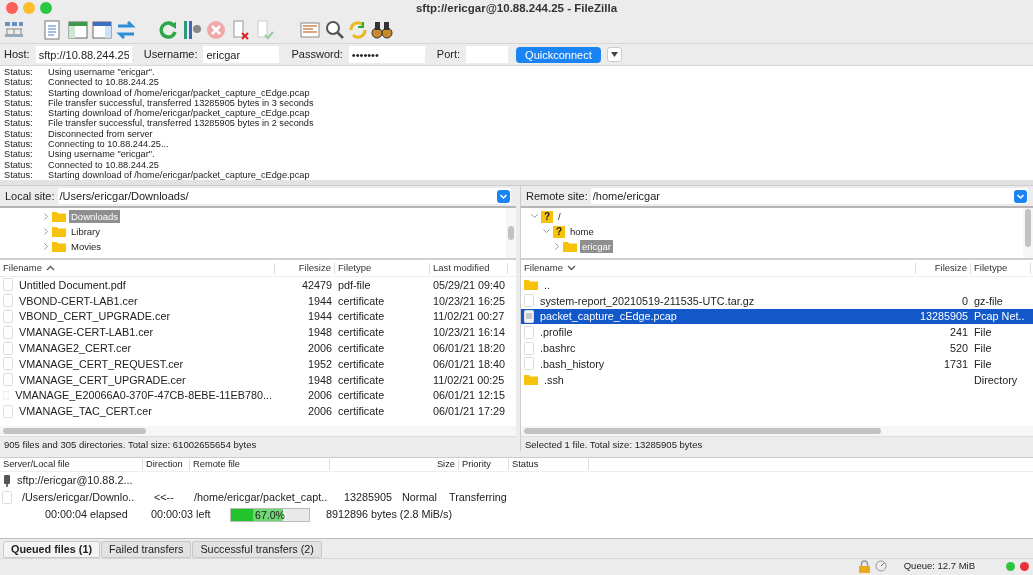  What do you see at coordinates (469, 301) in the screenshot?
I see `table-cell-text: 10/23/21 16:25` at bounding box center [469, 301].